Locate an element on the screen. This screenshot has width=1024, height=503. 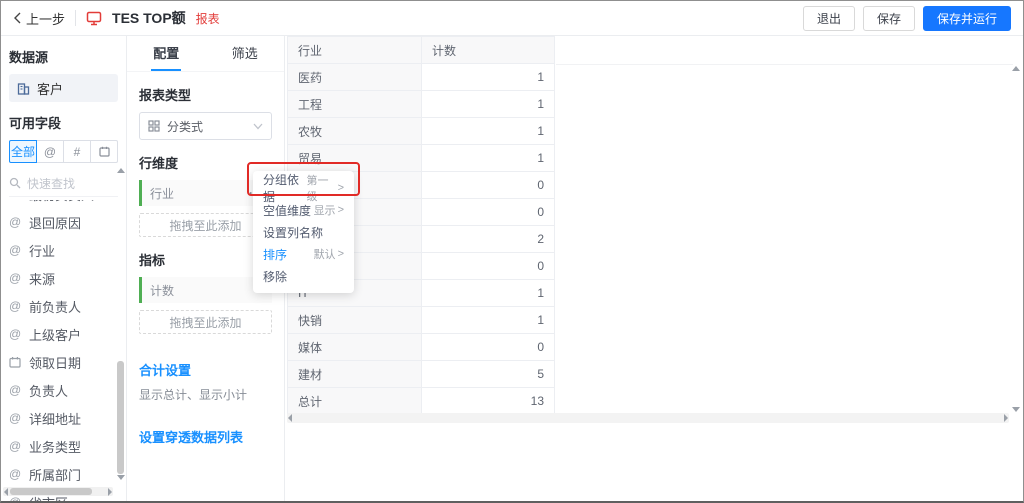
canvas-horizontal-scrollbar is located at coordinates (648, 418).